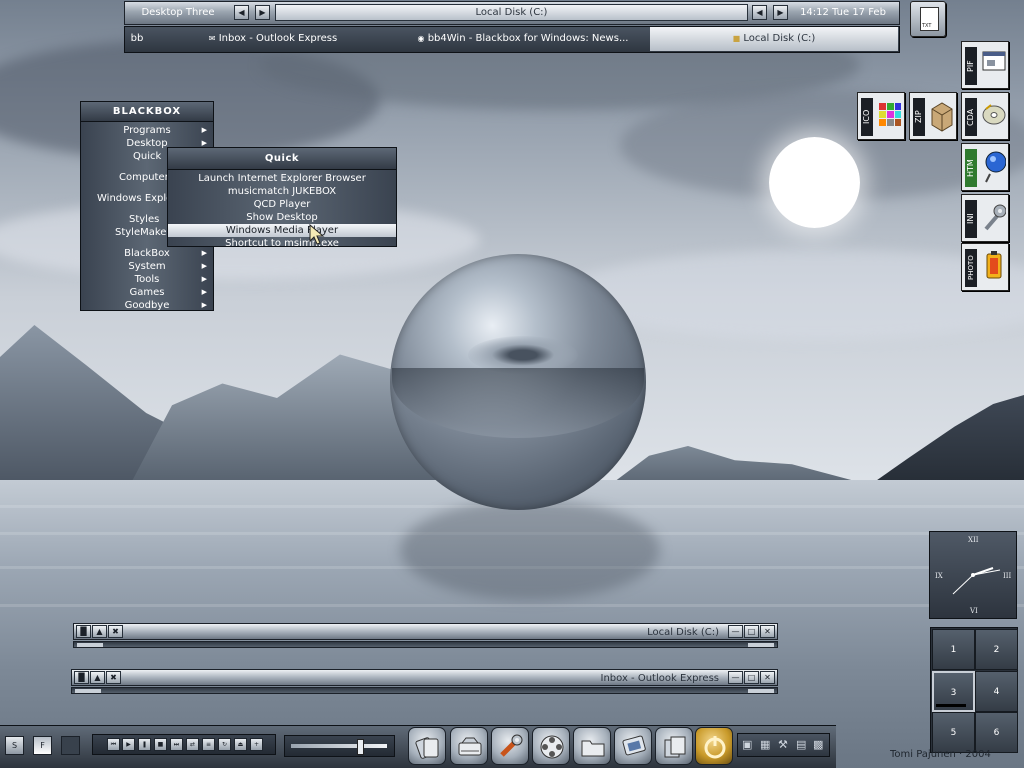 This screenshot has height=768, width=1024. What do you see at coordinates (240, 744) in the screenshot?
I see `media-eject-icon: ⏏` at bounding box center [240, 744].